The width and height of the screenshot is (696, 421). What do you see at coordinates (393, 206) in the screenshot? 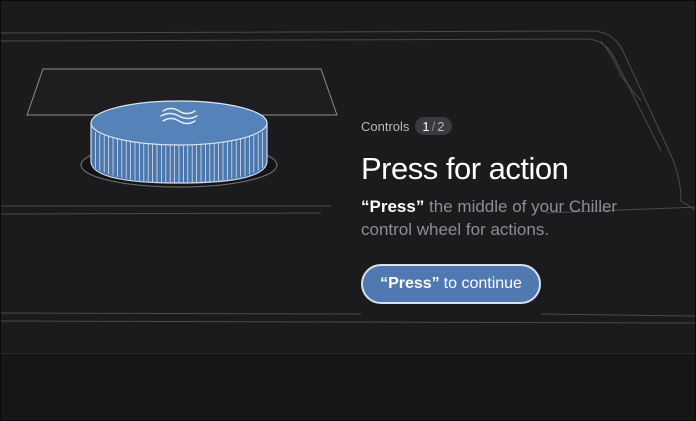
I see `instruction-highlight: “Press”` at bounding box center [393, 206].